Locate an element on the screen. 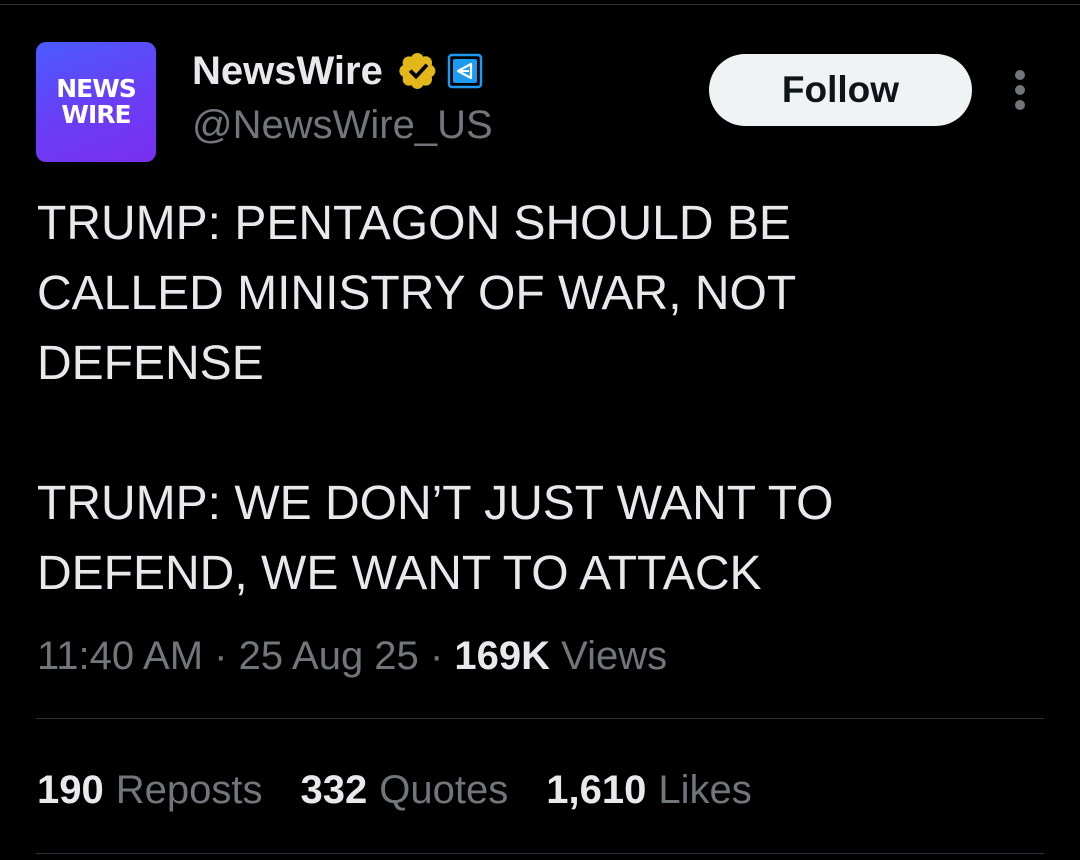  account-handle: @NewsWire_US is located at coordinates (342, 125).